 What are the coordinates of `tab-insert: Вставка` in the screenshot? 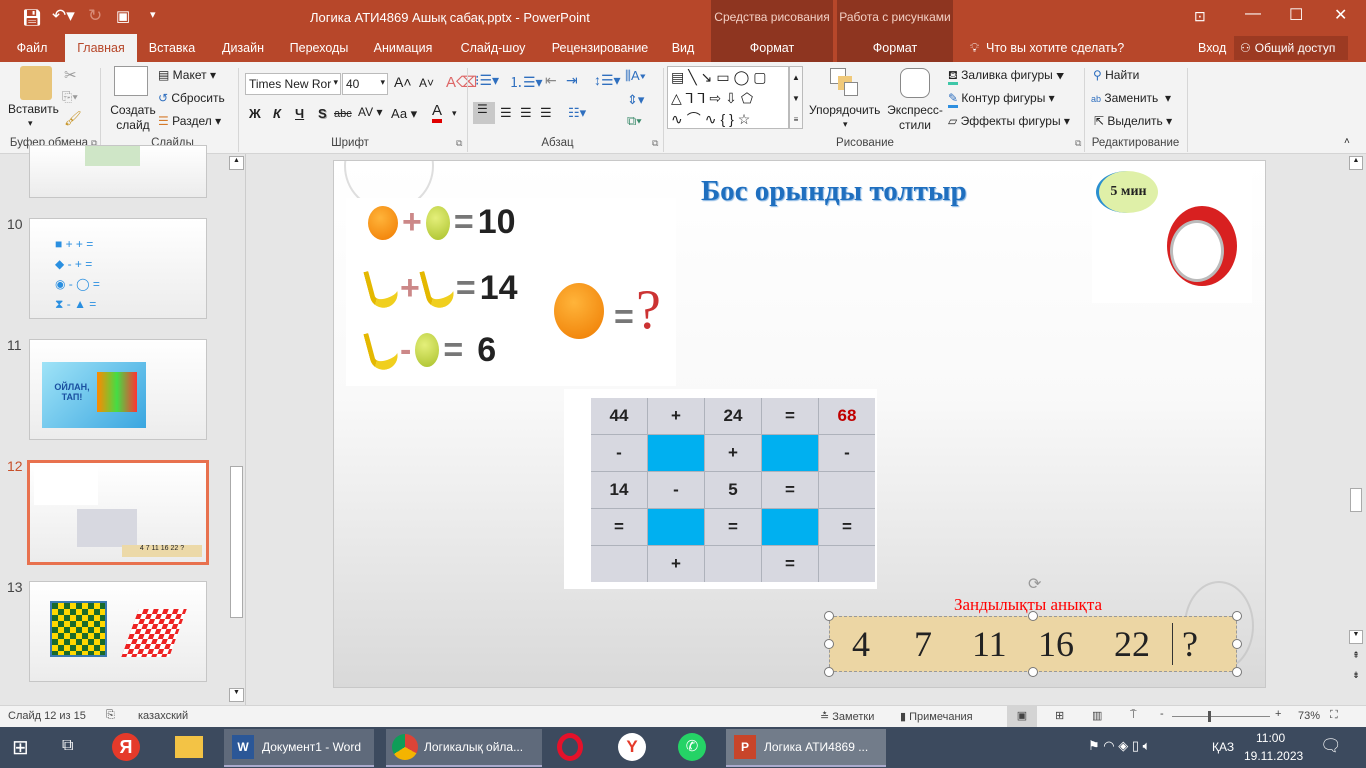 It's located at (172, 48).